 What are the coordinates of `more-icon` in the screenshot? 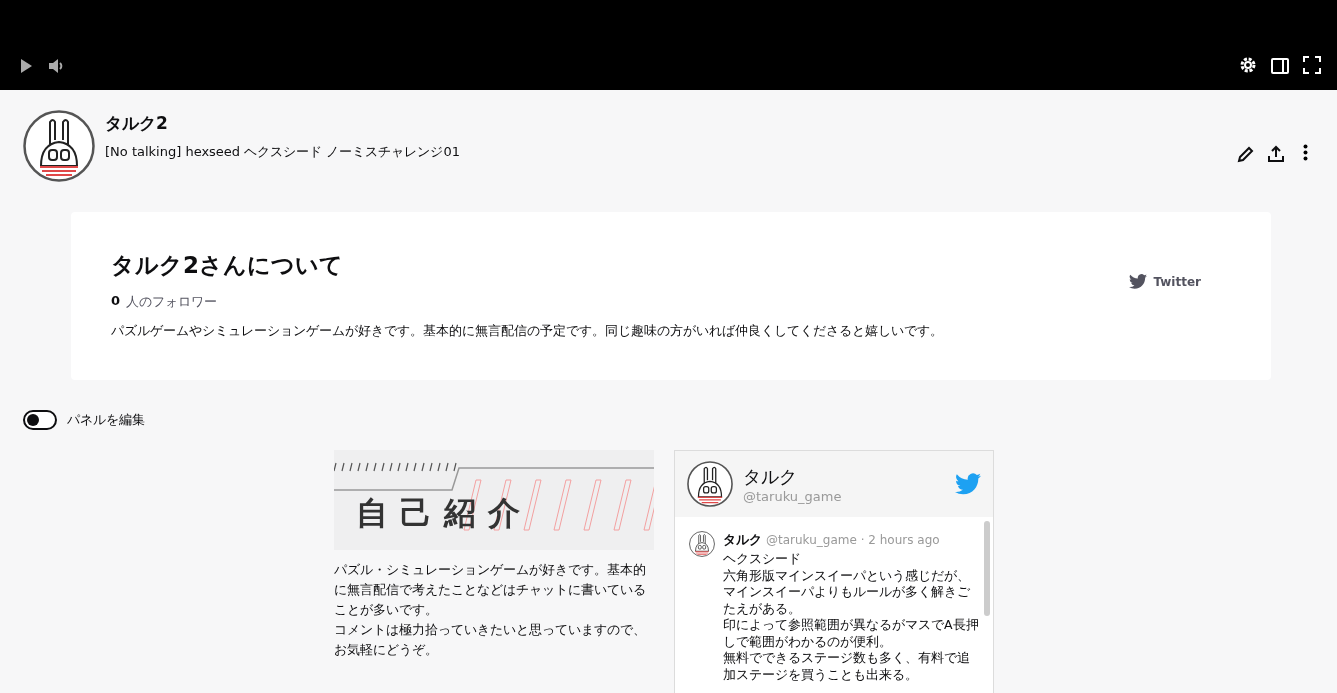 It's located at (1305, 152).